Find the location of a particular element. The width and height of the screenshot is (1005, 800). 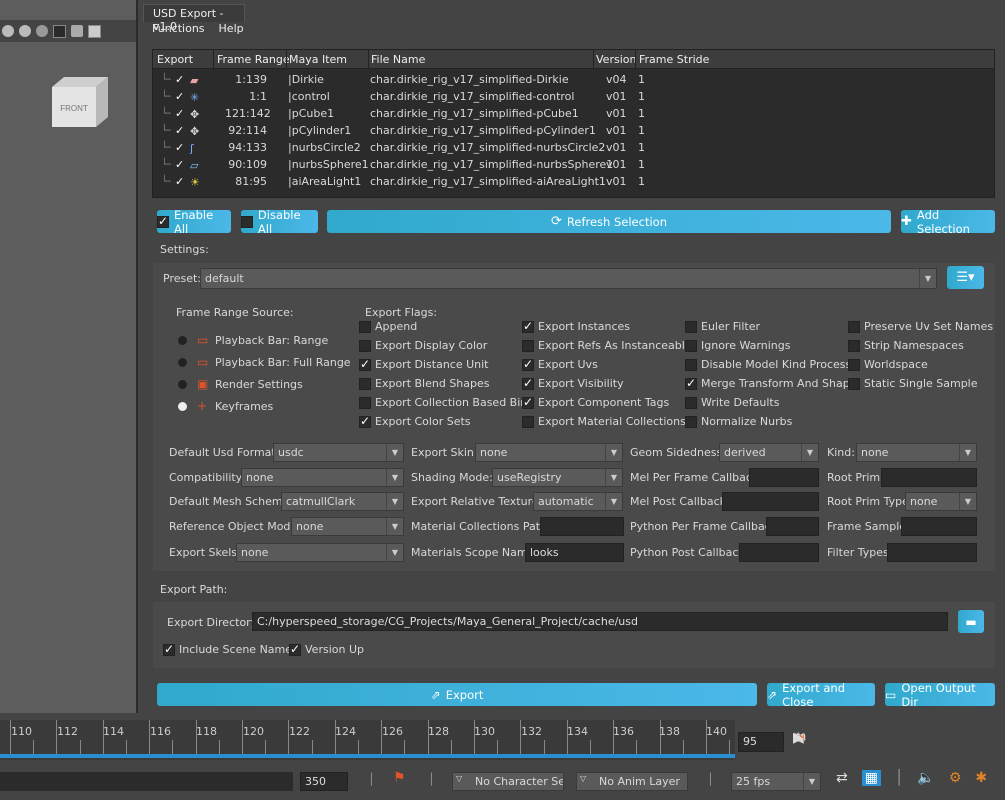

root-prim-type-dropdown: none ▼ is located at coordinates (941, 501).